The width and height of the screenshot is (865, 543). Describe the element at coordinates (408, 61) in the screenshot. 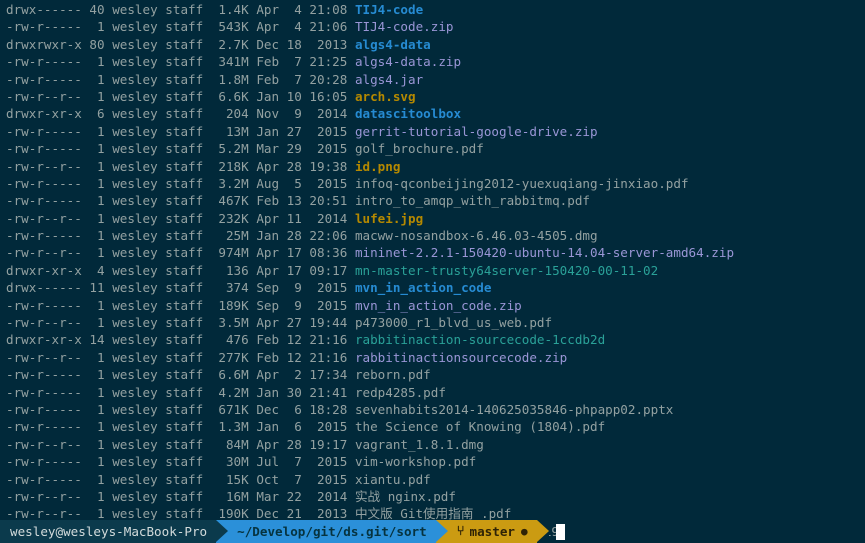

I see `file-name: algs4-data.zip` at that location.